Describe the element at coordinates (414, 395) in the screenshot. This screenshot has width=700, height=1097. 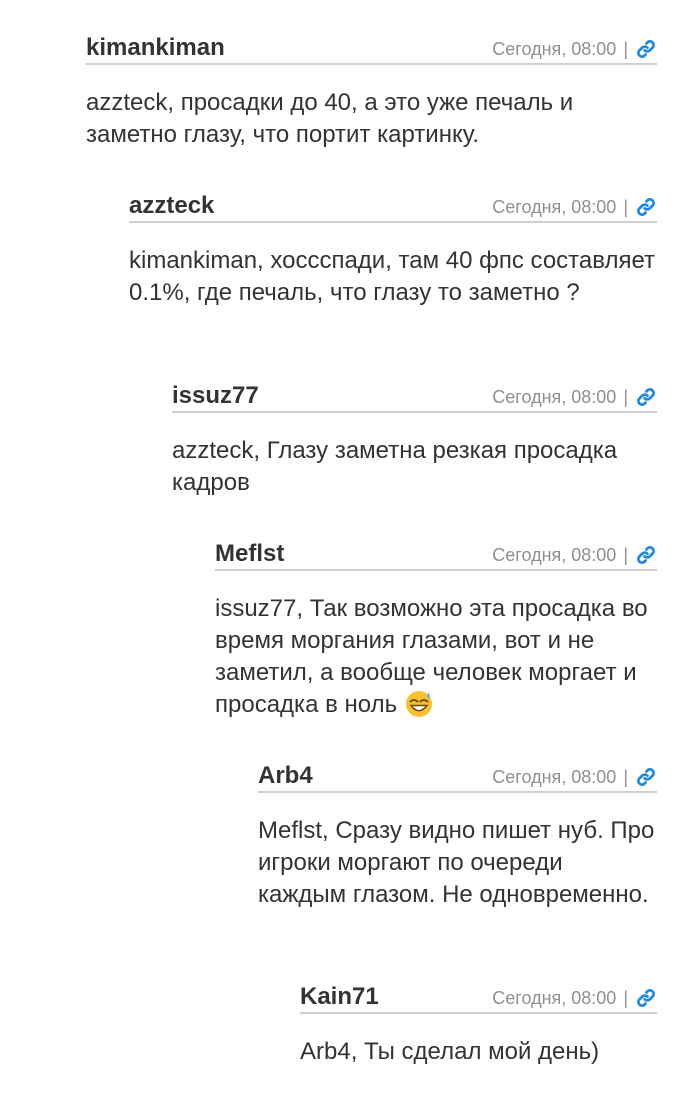
I see `comment-header: issuz77 Сегодня, 08:00 |` at that location.